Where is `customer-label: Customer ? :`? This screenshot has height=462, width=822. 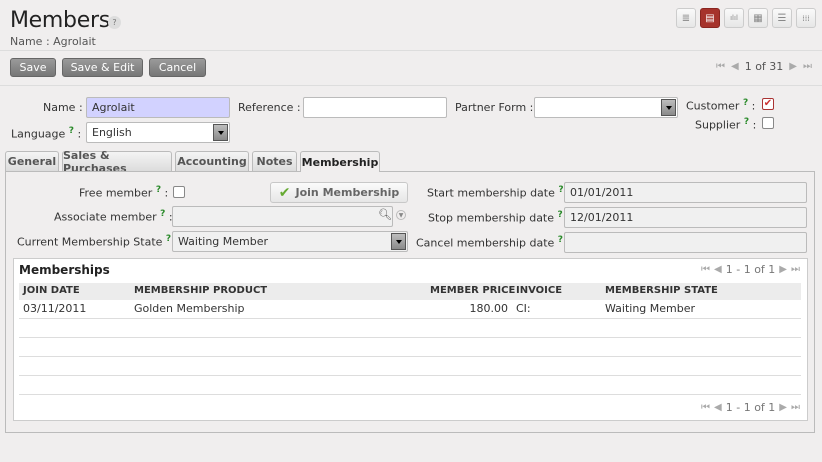
customer-label: Customer ? : is located at coordinates (721, 105).